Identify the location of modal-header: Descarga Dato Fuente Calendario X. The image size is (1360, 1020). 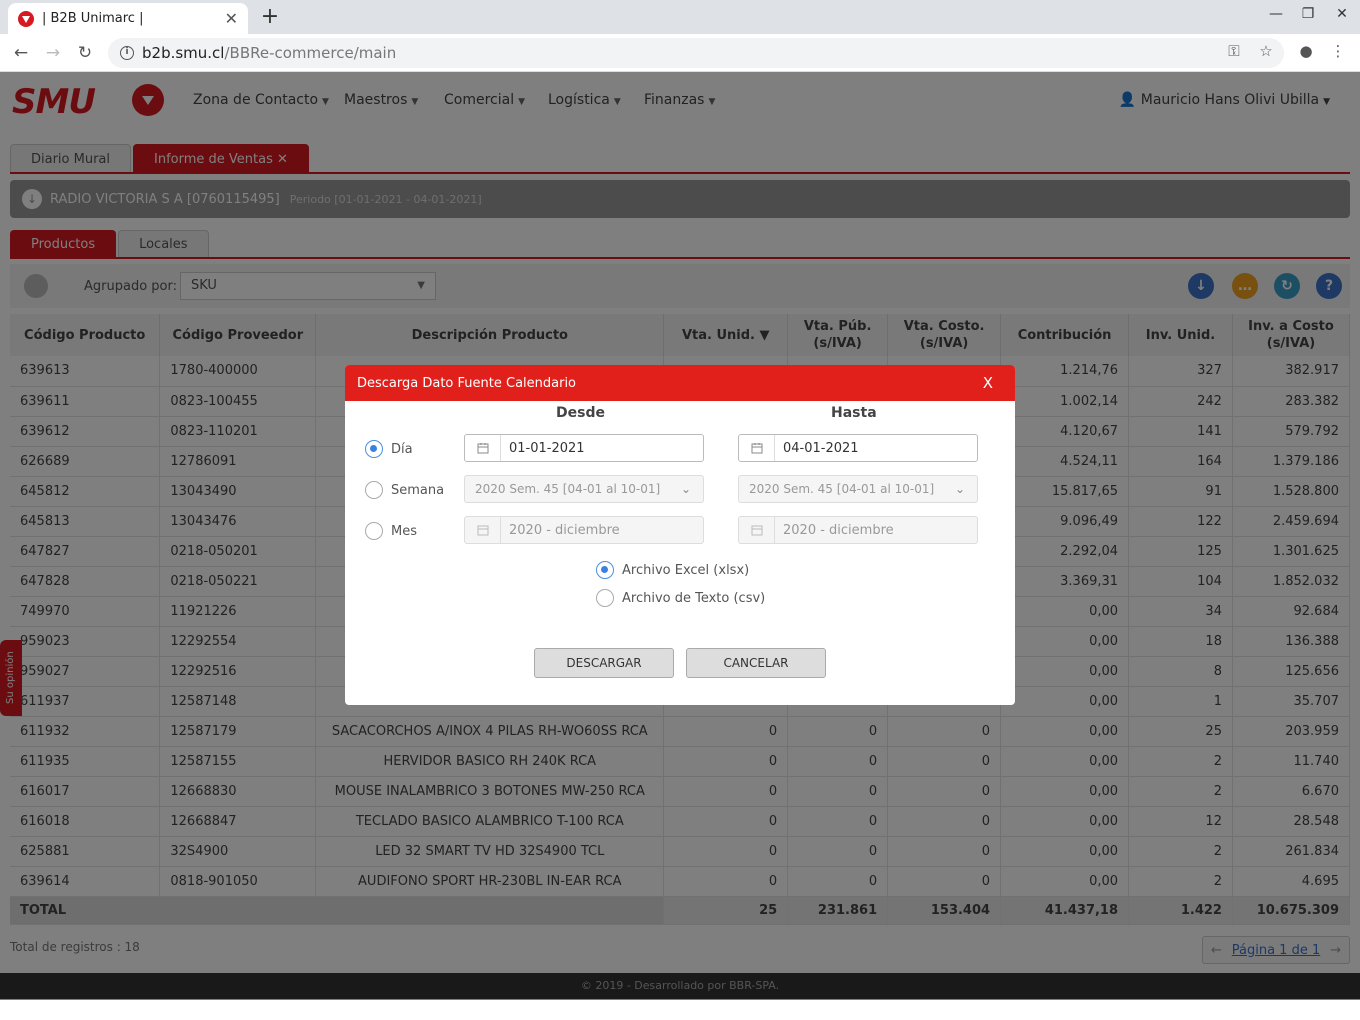
(680, 383).